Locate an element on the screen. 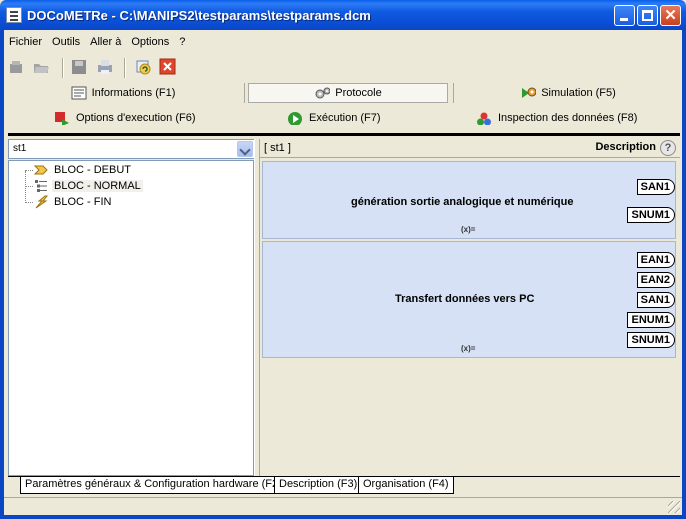  options-icon is located at coordinates (62, 118).